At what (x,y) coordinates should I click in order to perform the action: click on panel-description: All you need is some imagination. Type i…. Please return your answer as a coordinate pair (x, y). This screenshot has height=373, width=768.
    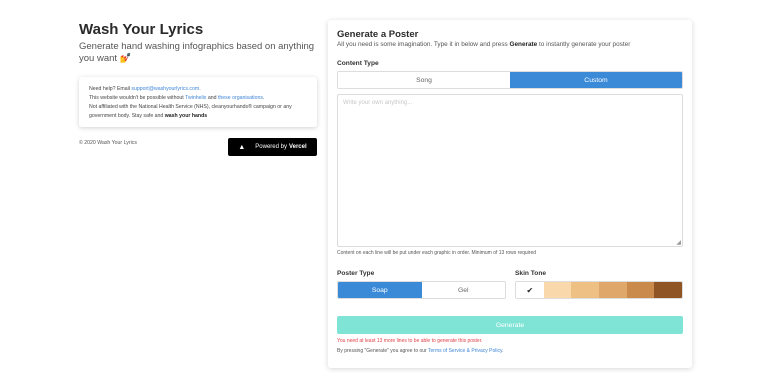
    Looking at the image, I should click on (510, 44).